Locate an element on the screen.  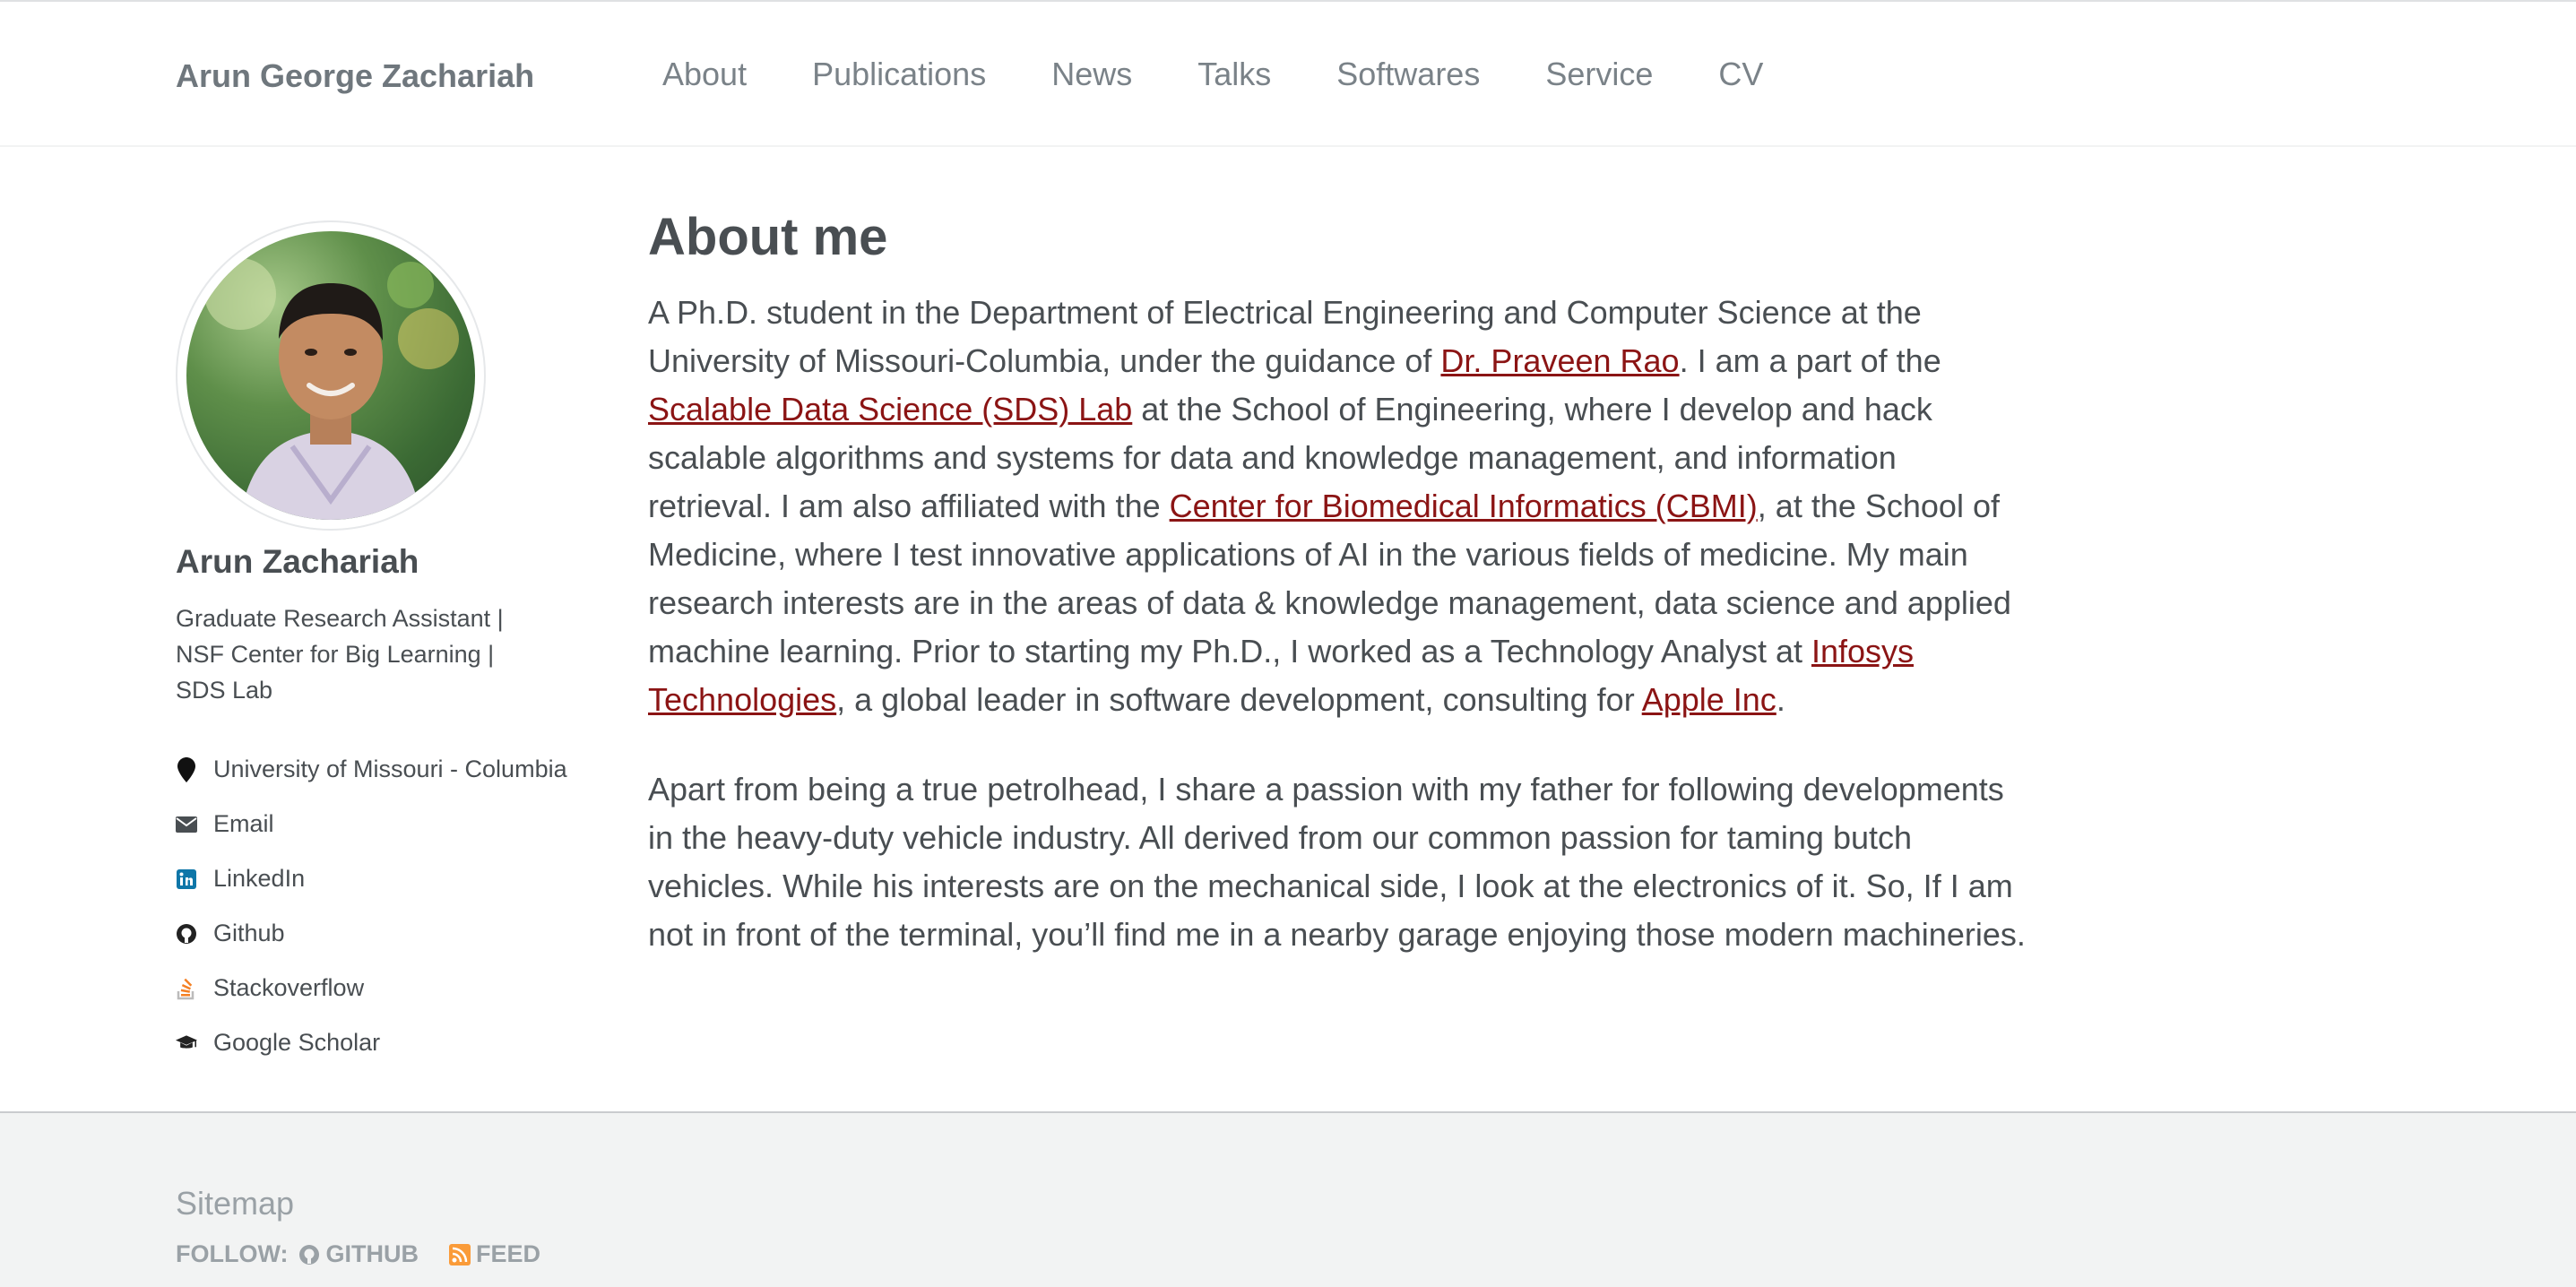
advisor-link: Dr. Praveen Rao is located at coordinates (1559, 360).